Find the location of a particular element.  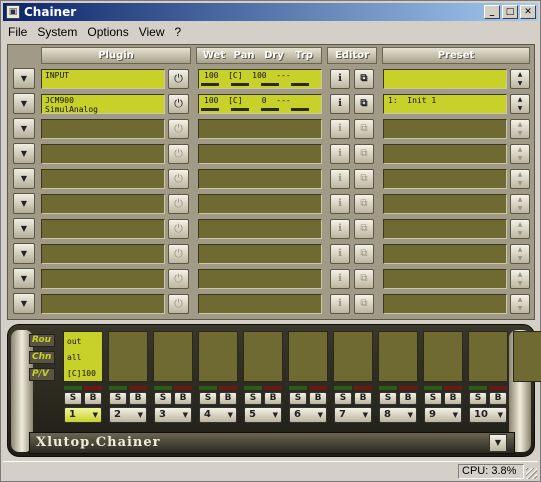

resize-grip-icon is located at coordinates (531, 473).